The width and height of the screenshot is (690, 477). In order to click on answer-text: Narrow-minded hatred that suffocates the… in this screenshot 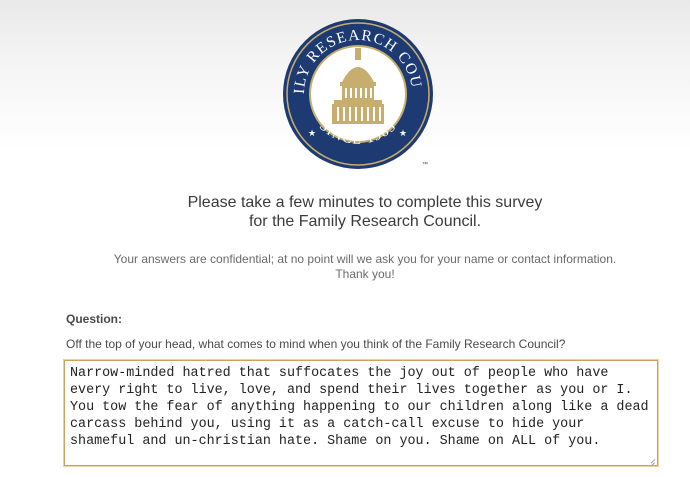, I will do `click(359, 407)`.